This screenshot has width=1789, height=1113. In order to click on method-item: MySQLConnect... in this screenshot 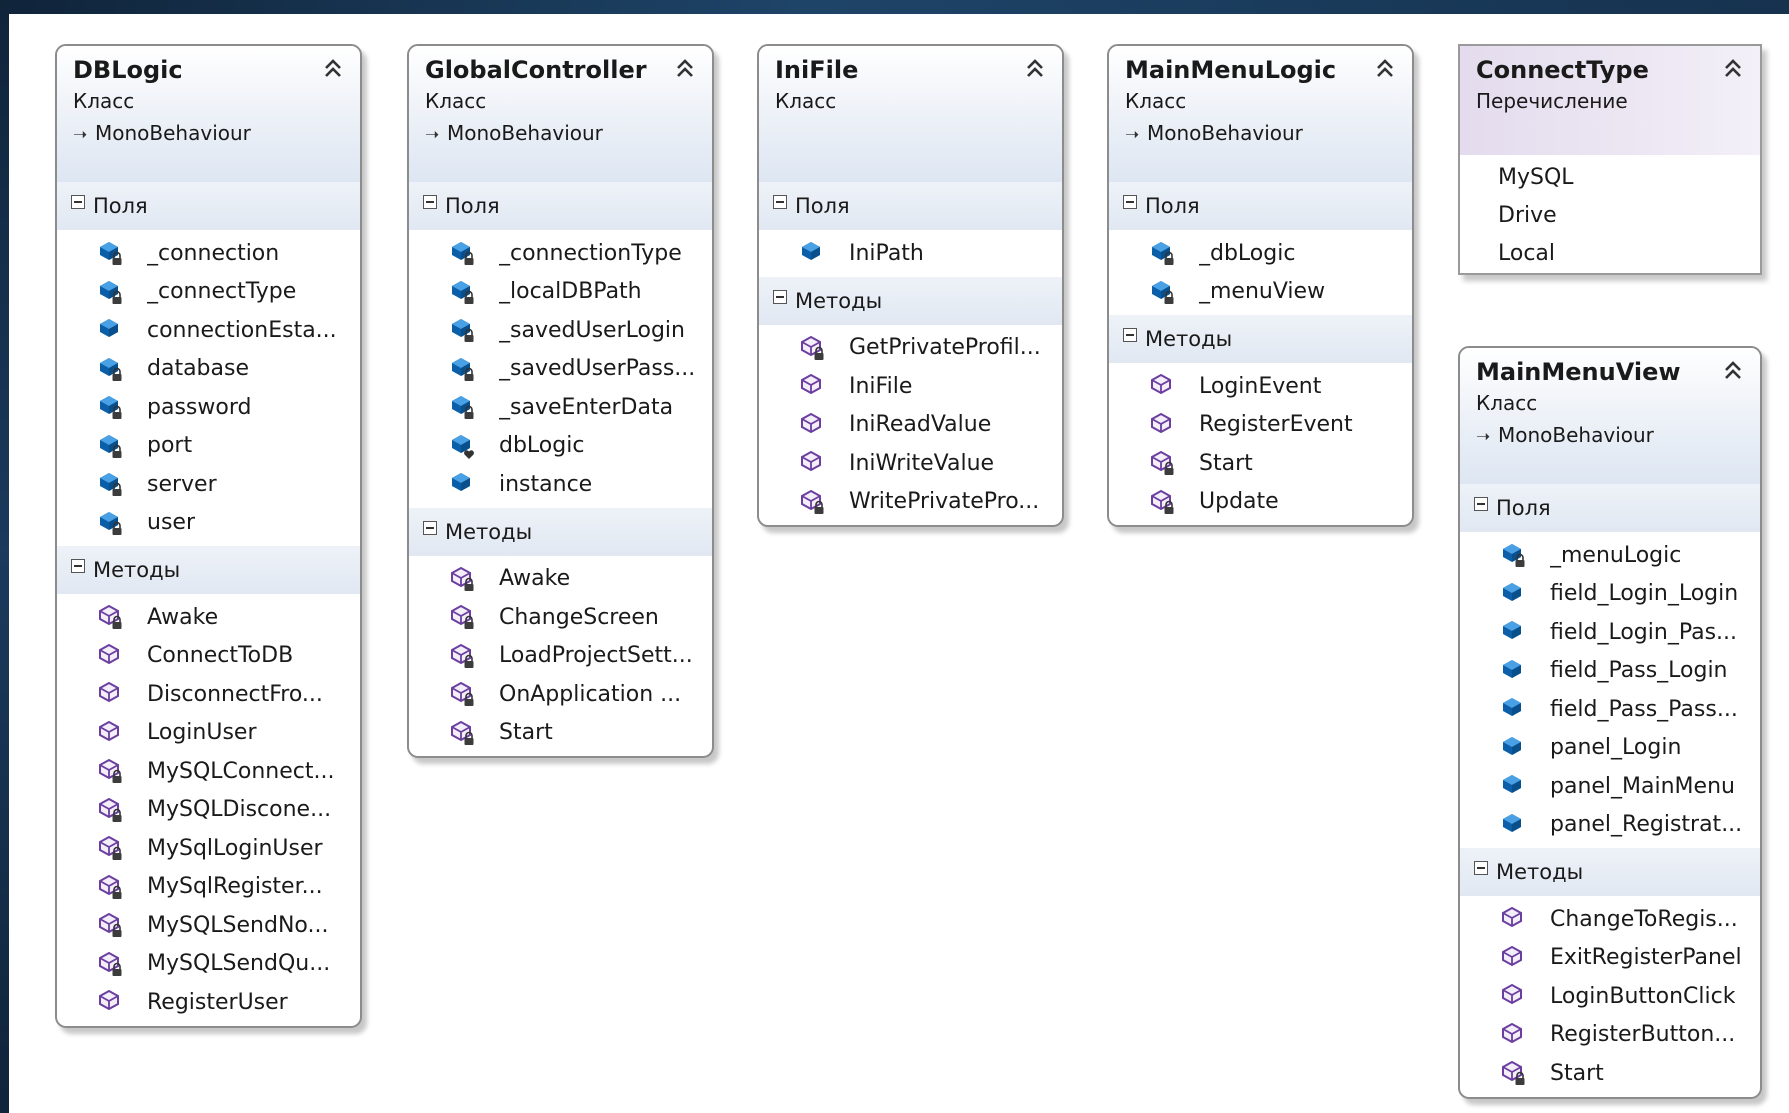, I will do `click(208, 771)`.